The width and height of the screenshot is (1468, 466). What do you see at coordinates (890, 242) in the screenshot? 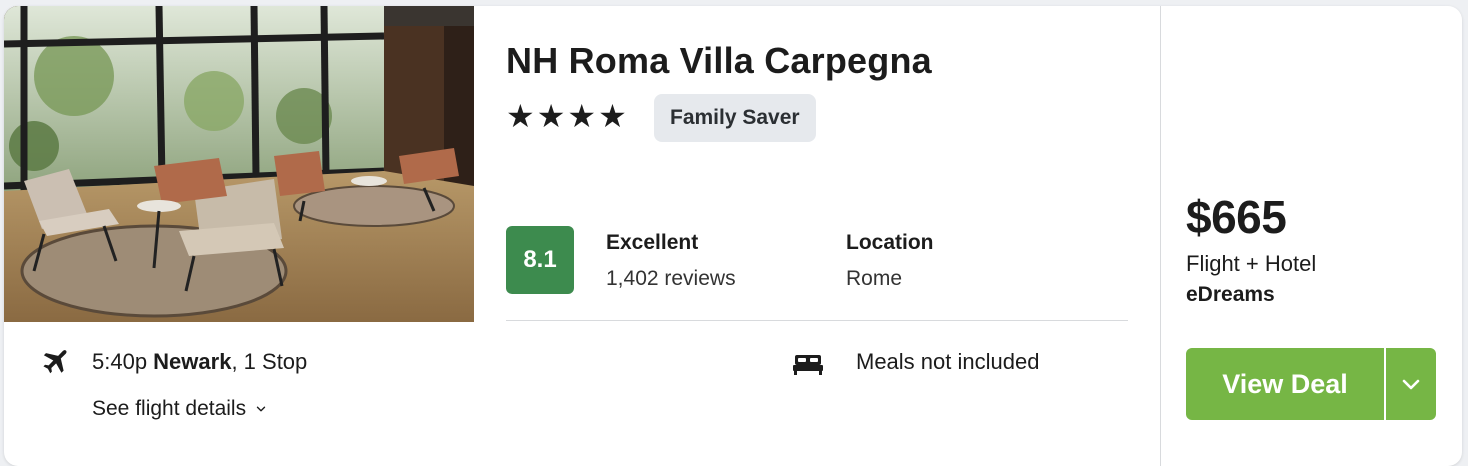
I see `location-label: Location` at bounding box center [890, 242].